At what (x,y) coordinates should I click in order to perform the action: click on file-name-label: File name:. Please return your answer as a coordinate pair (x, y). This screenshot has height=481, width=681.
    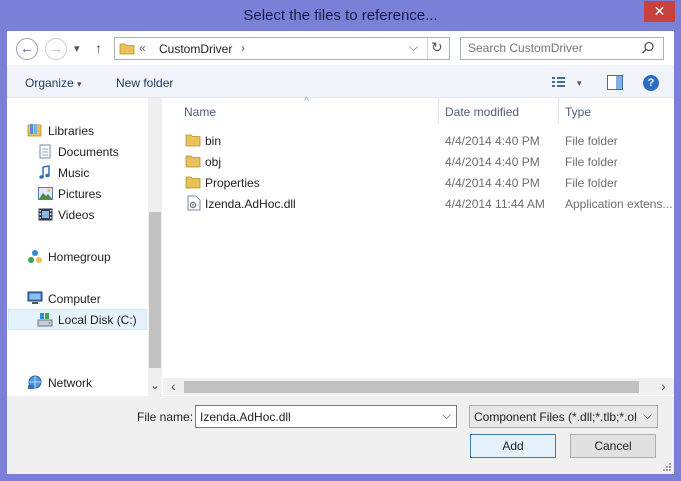
    Looking at the image, I should click on (165, 417).